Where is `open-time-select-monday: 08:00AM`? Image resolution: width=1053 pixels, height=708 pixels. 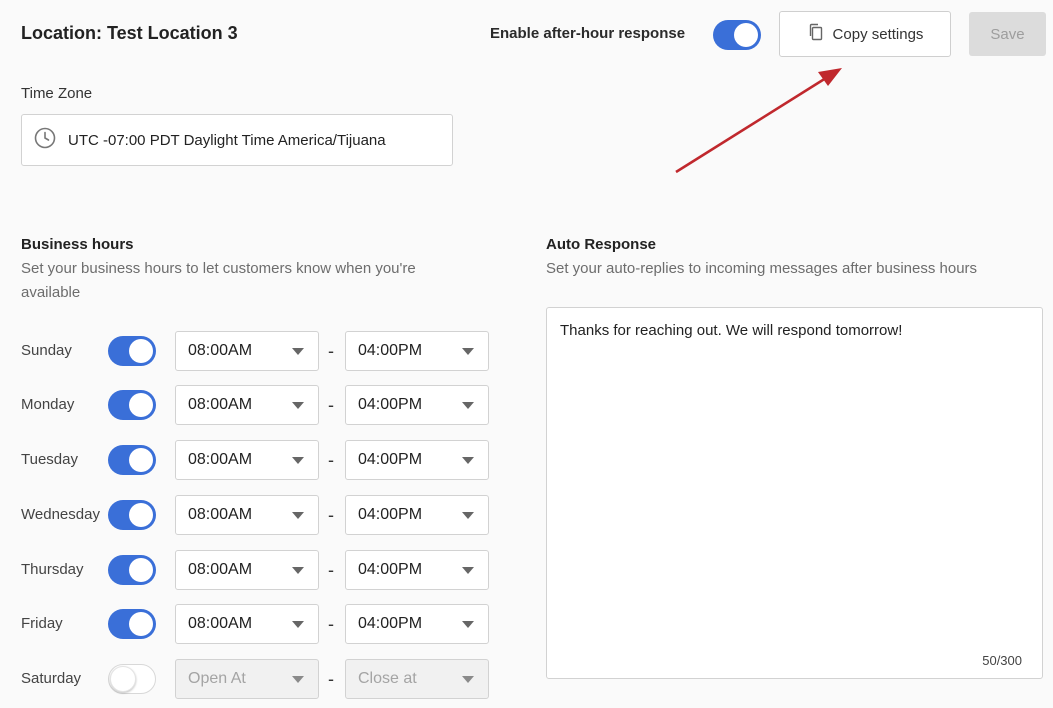 open-time-select-monday: 08:00AM is located at coordinates (247, 405).